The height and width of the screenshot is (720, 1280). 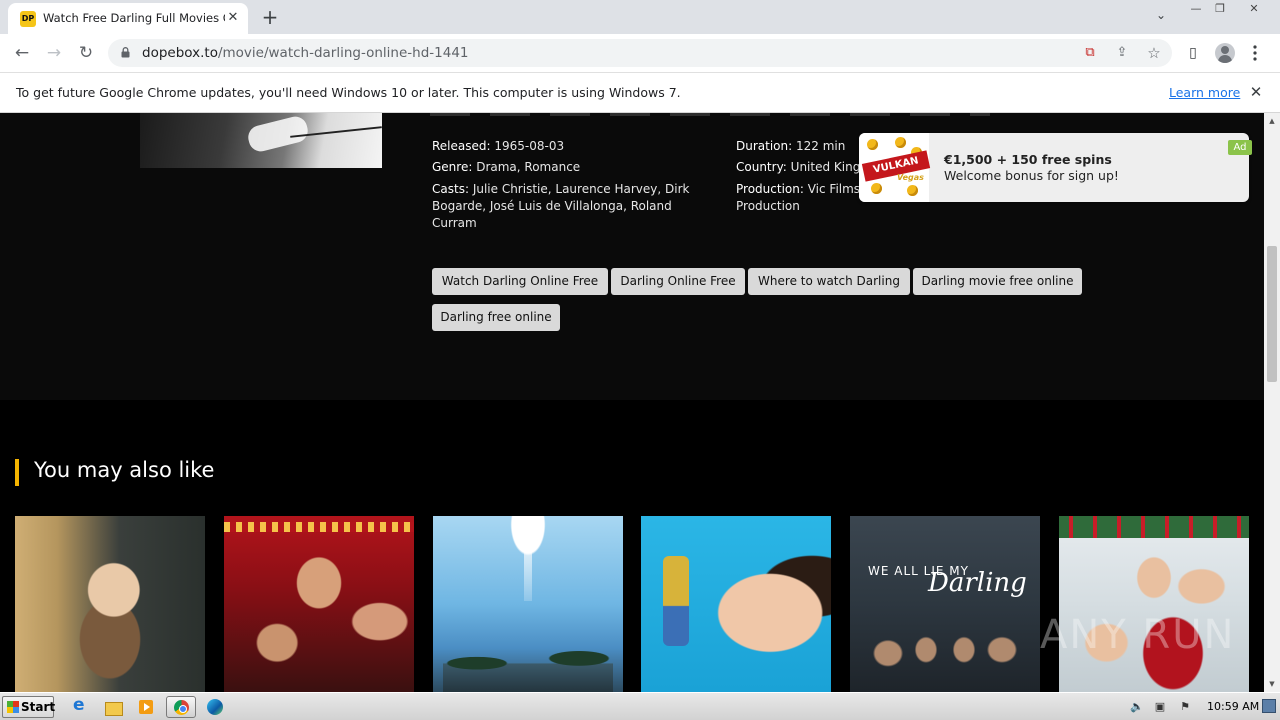 What do you see at coordinates (86, 53) in the screenshot?
I see `reload-button: ↻` at bounding box center [86, 53].